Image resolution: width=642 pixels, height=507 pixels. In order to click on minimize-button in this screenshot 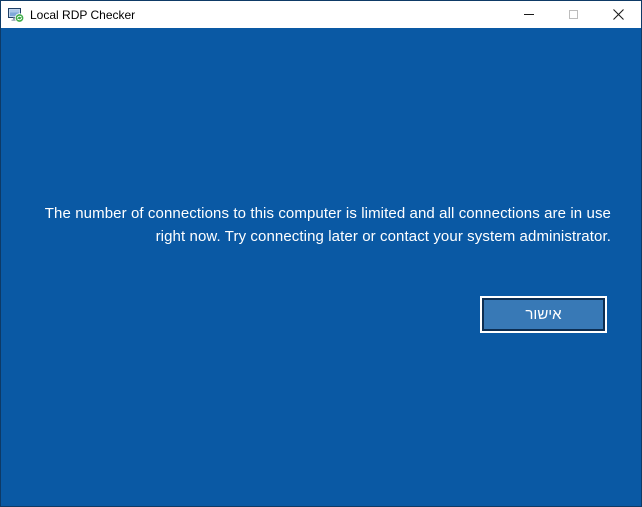, I will do `click(528, 14)`.